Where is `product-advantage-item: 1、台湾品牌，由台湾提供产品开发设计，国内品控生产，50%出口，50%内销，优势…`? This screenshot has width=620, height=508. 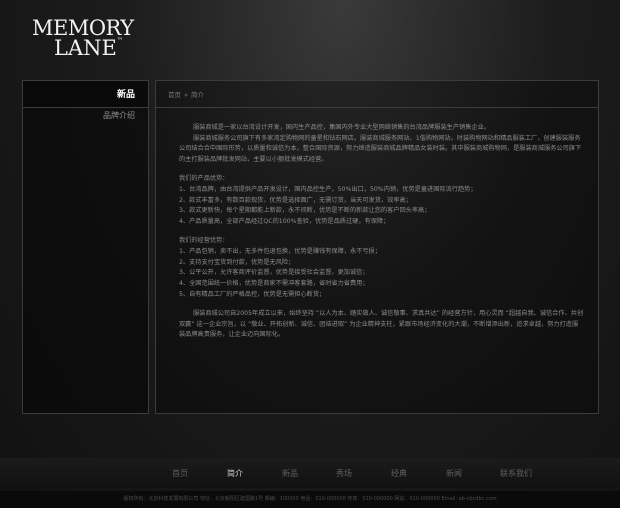 product-advantage-item: 1、台湾品牌，由台湾提供产品开发设计，国内品控生产，50%出口，50%内销，优势… is located at coordinates (328, 190).